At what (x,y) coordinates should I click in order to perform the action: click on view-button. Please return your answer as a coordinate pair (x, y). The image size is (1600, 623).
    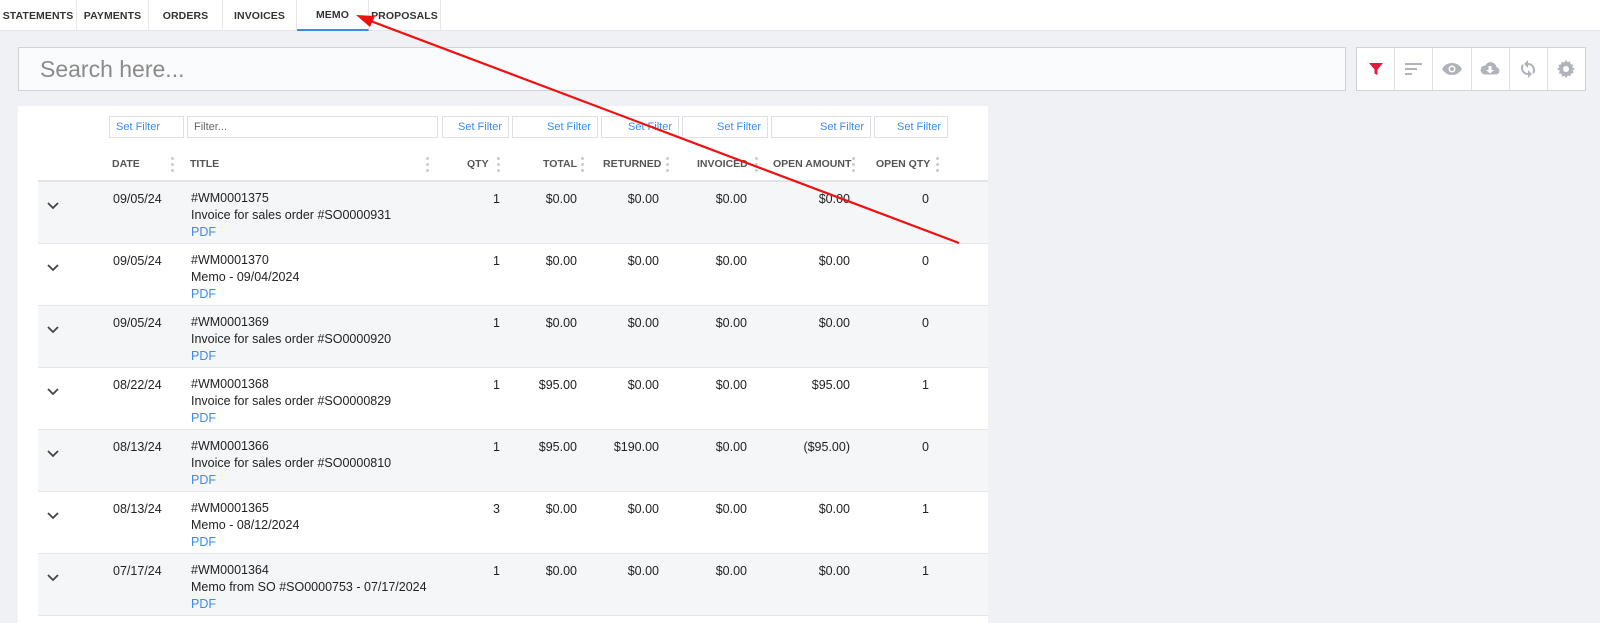
    Looking at the image, I should click on (1452, 69).